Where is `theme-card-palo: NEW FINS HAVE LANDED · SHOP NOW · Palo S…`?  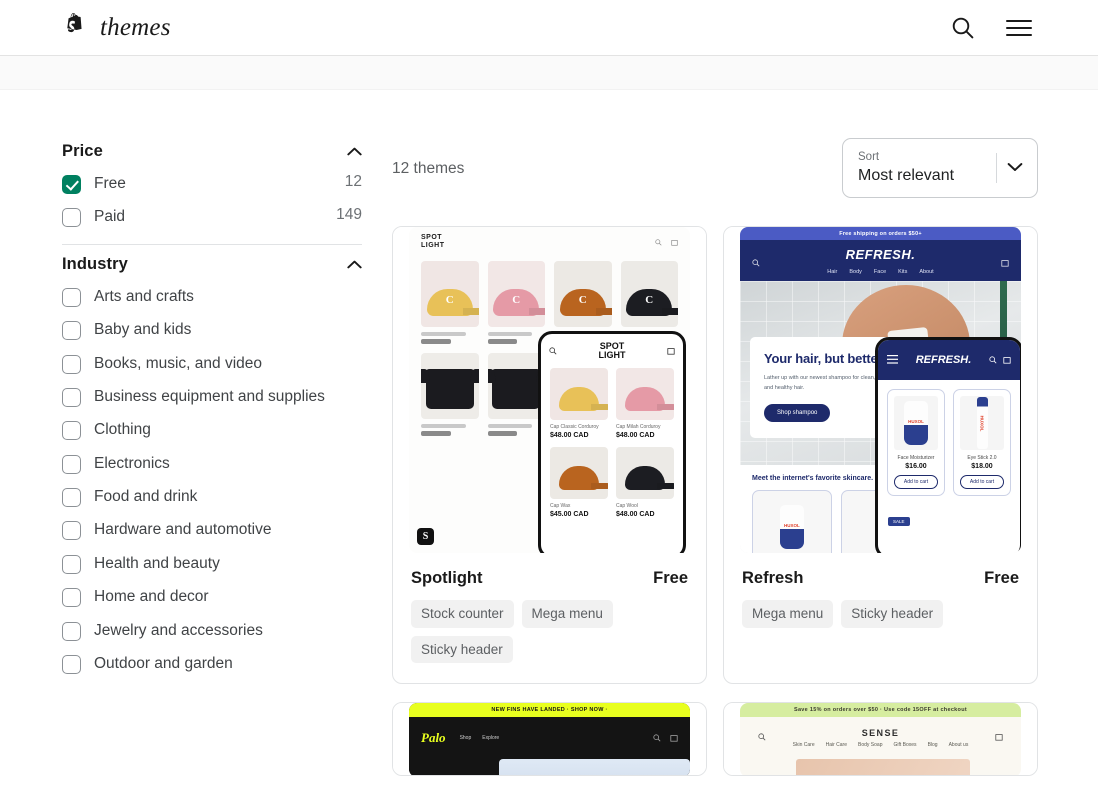 theme-card-palo: NEW FINS HAVE LANDED · SHOP NOW · Palo S… is located at coordinates (549, 739).